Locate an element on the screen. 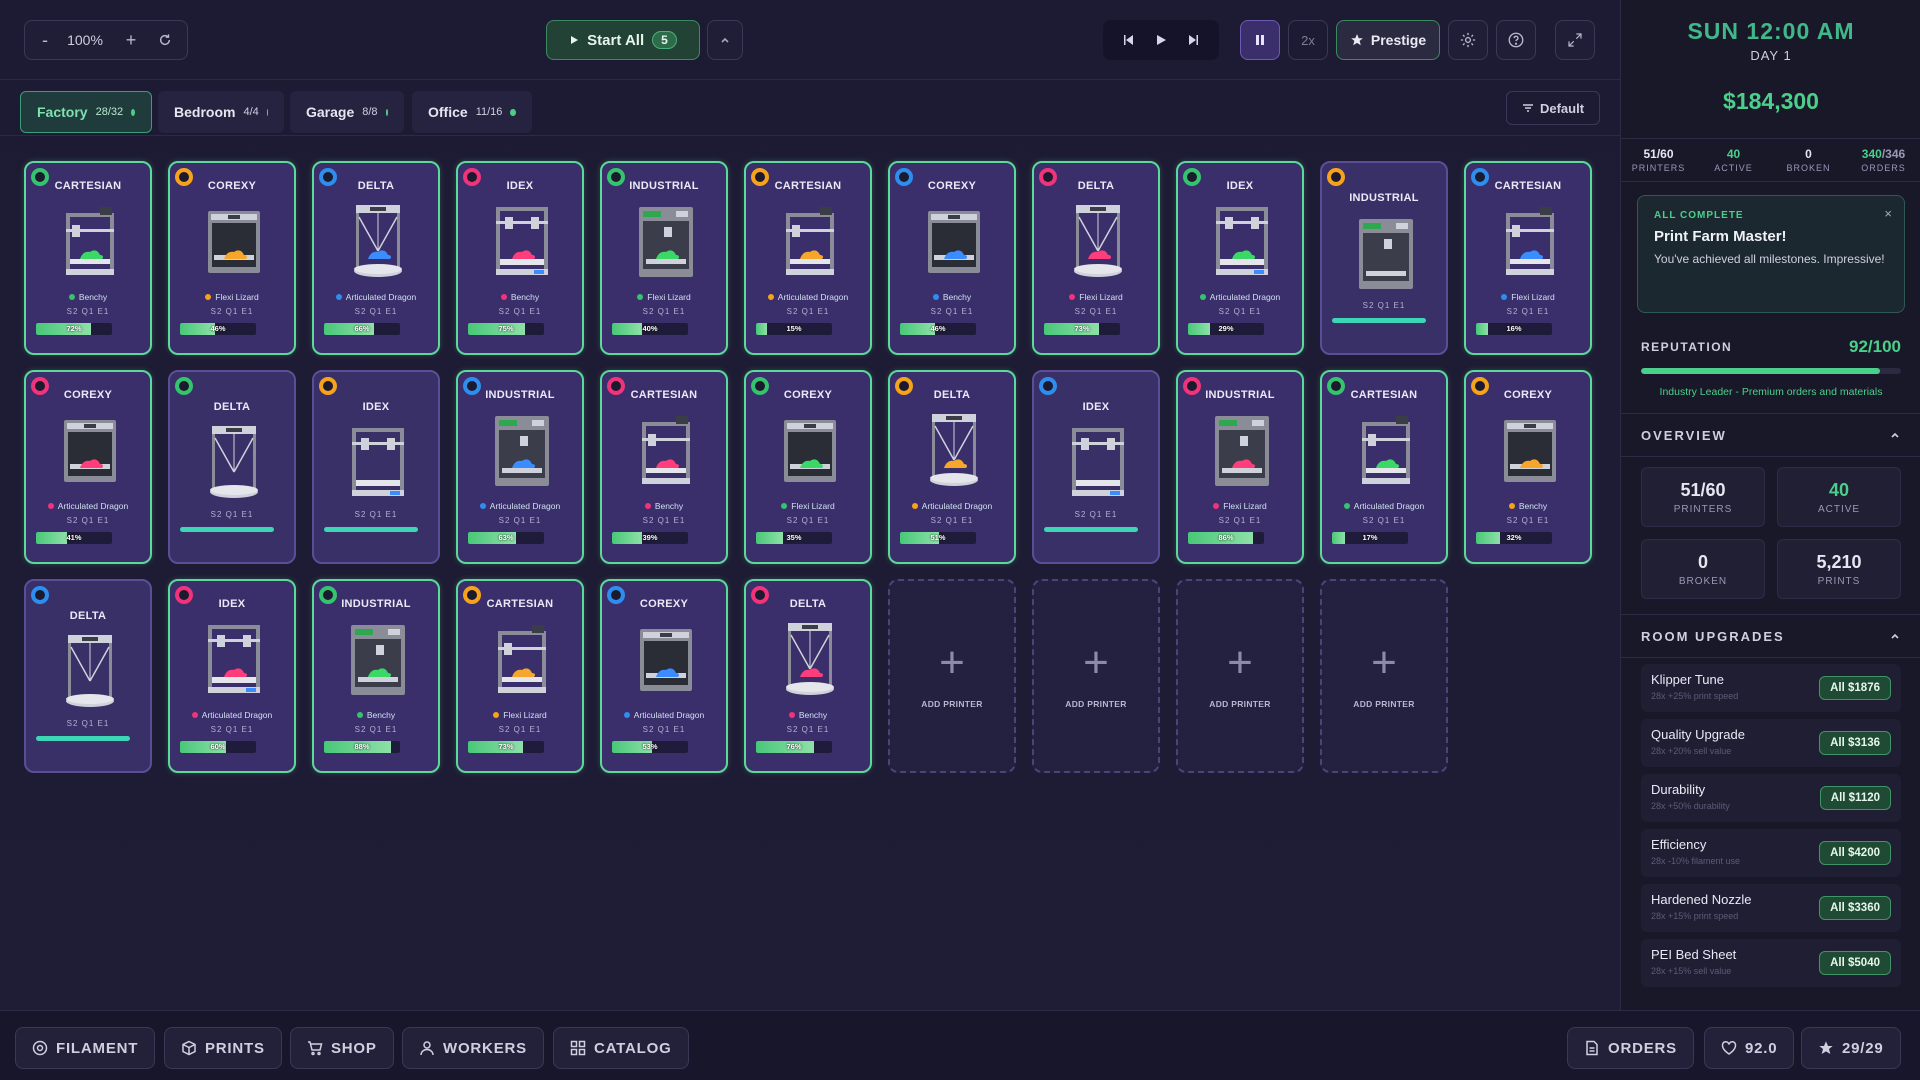 This screenshot has height=1080, width=1920. printer-card: INDUSTRIAL Flexi Lizard S2 Q1 E1 86% is located at coordinates (1240, 467).